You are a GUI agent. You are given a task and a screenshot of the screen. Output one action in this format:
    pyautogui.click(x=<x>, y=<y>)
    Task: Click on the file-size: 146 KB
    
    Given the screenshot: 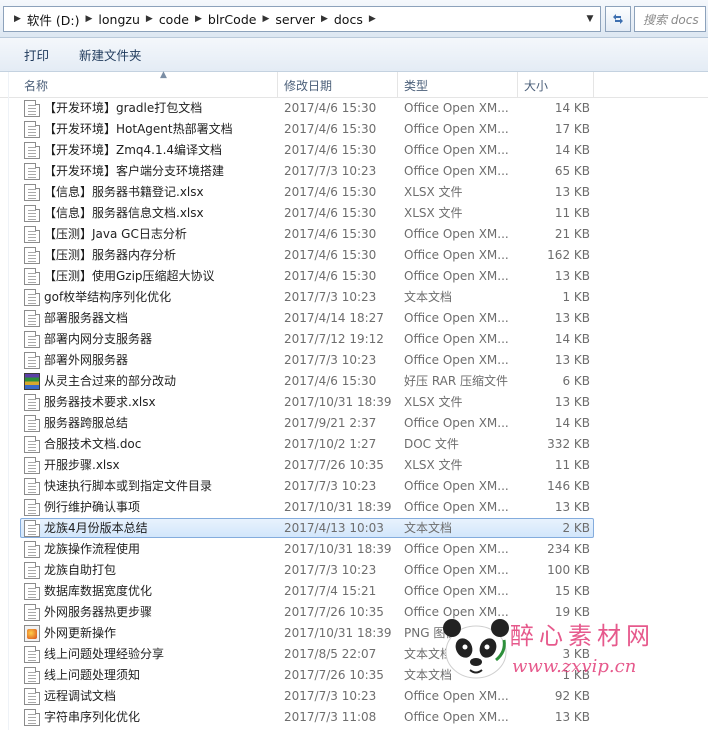 What is the action you would take?
    pyautogui.click(x=568, y=486)
    